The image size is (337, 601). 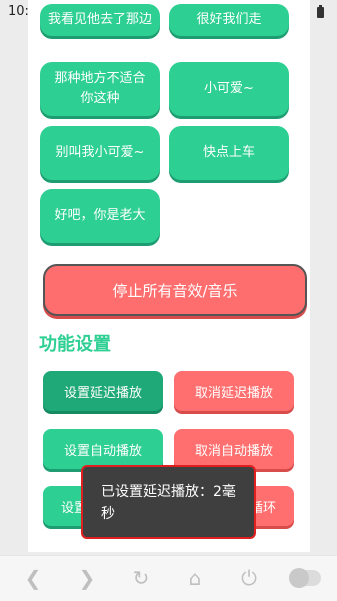 What do you see at coordinates (234, 391) in the screenshot?
I see `cancel-delay-button: 取消延迟播放` at bounding box center [234, 391].